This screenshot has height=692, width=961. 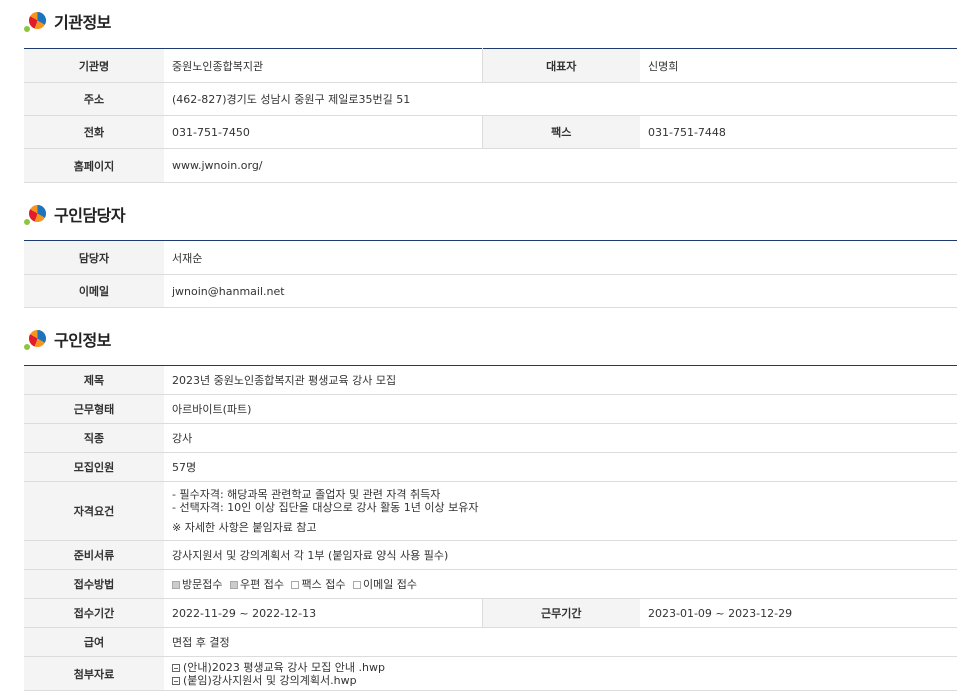 I want to click on qual-line-required: - 필수자격: 해당과목 관련학교 졸업자 및 관련 자격 취득자, so click(x=306, y=494).